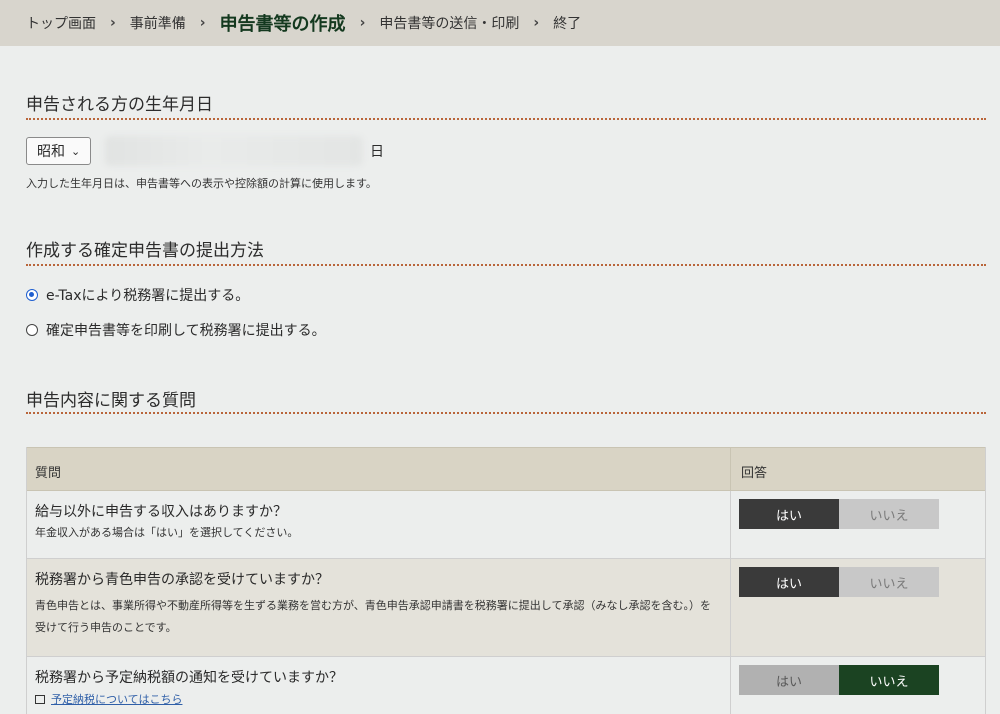 The width and height of the screenshot is (1000, 714). I want to click on question-text: 税務署から青色申告の承認を受けていますか？, so click(182, 580).